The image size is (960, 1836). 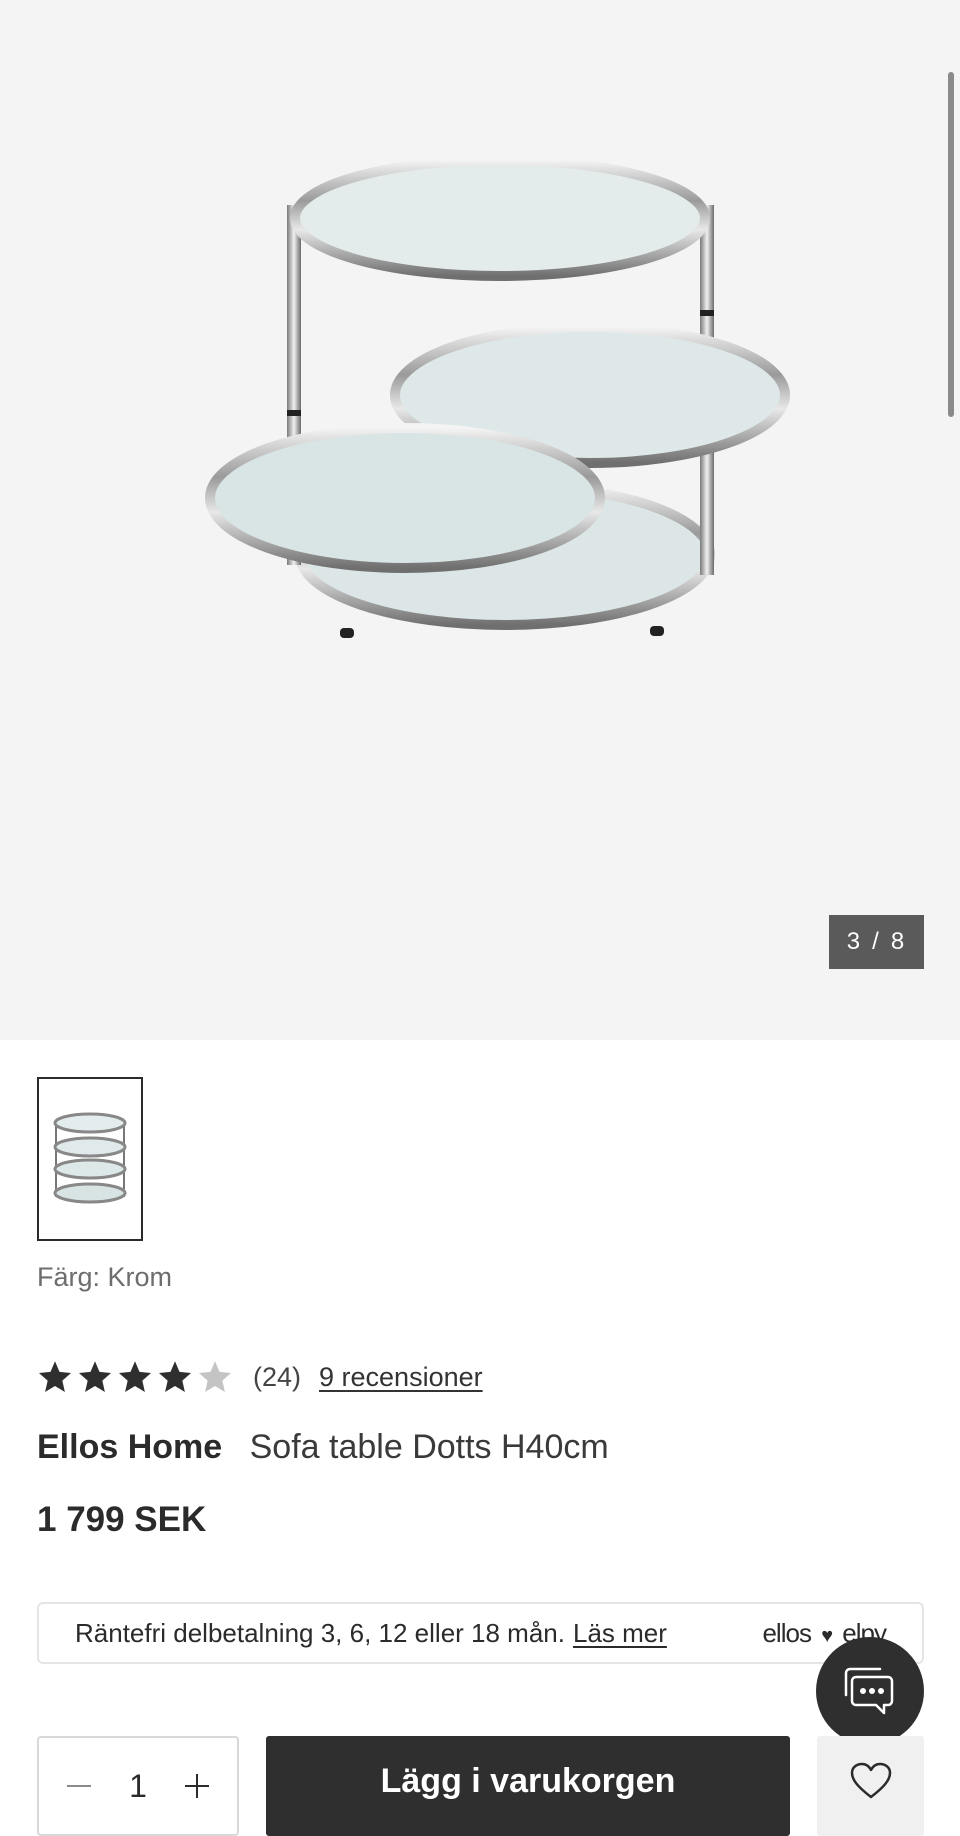 I want to click on wishlist-button, so click(x=870, y=1786).